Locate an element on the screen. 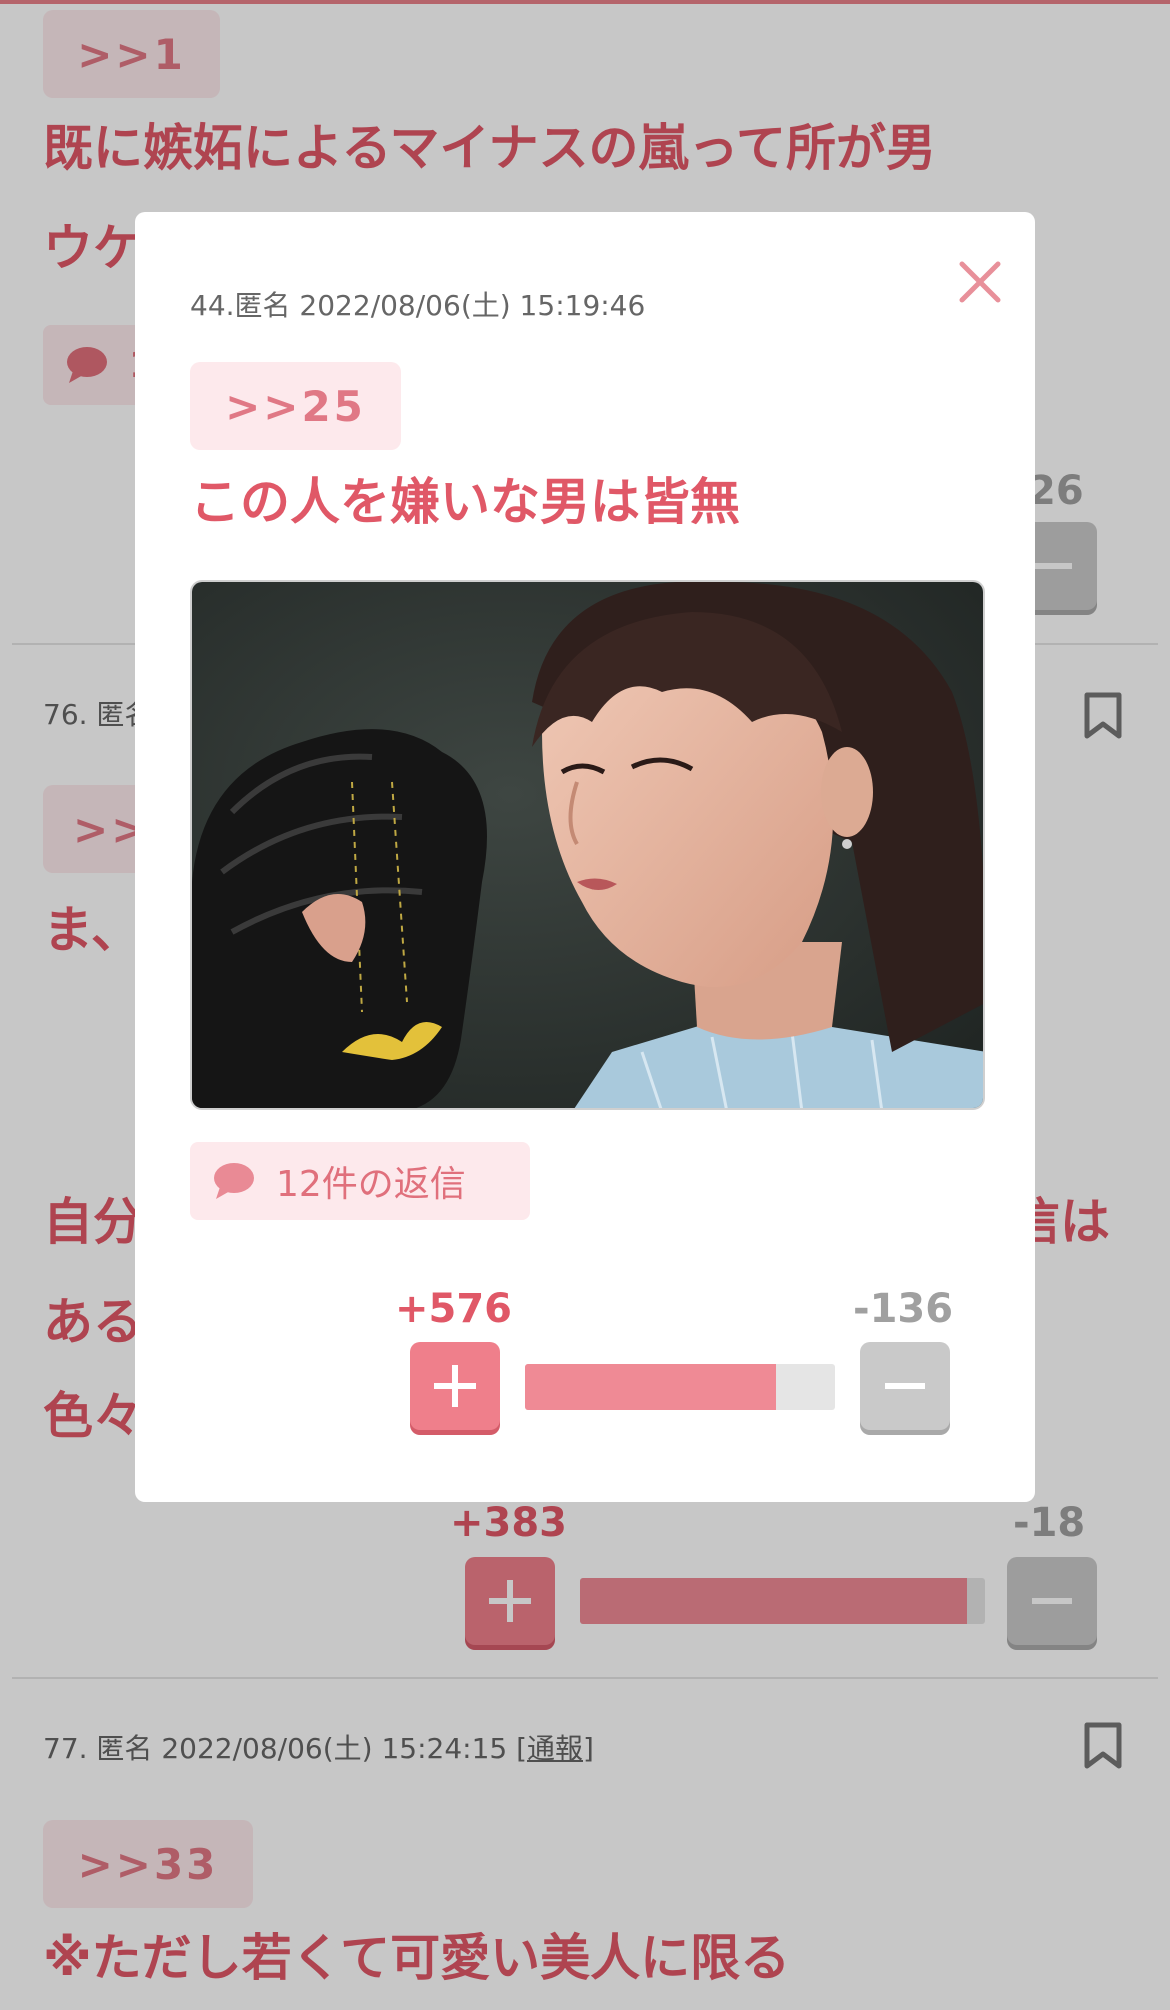  close-icon is located at coordinates (980, 282).